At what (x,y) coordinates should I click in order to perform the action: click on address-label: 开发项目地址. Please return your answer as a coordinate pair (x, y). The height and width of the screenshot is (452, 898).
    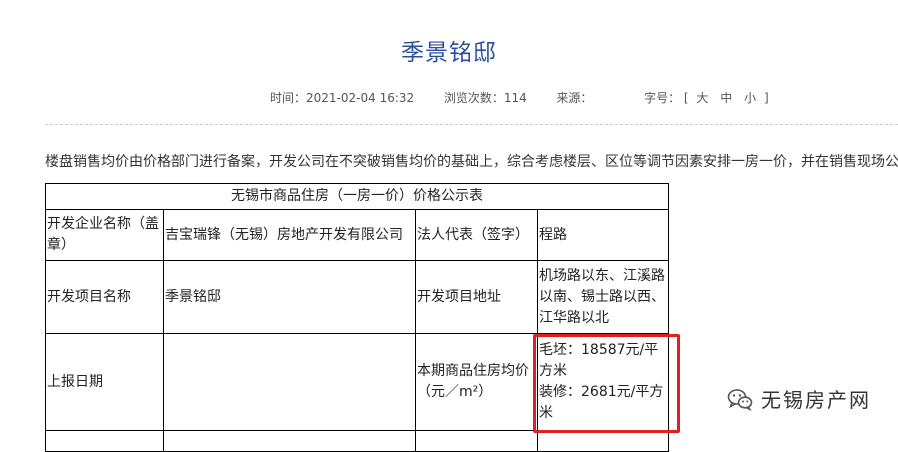
    Looking at the image, I should click on (476, 297).